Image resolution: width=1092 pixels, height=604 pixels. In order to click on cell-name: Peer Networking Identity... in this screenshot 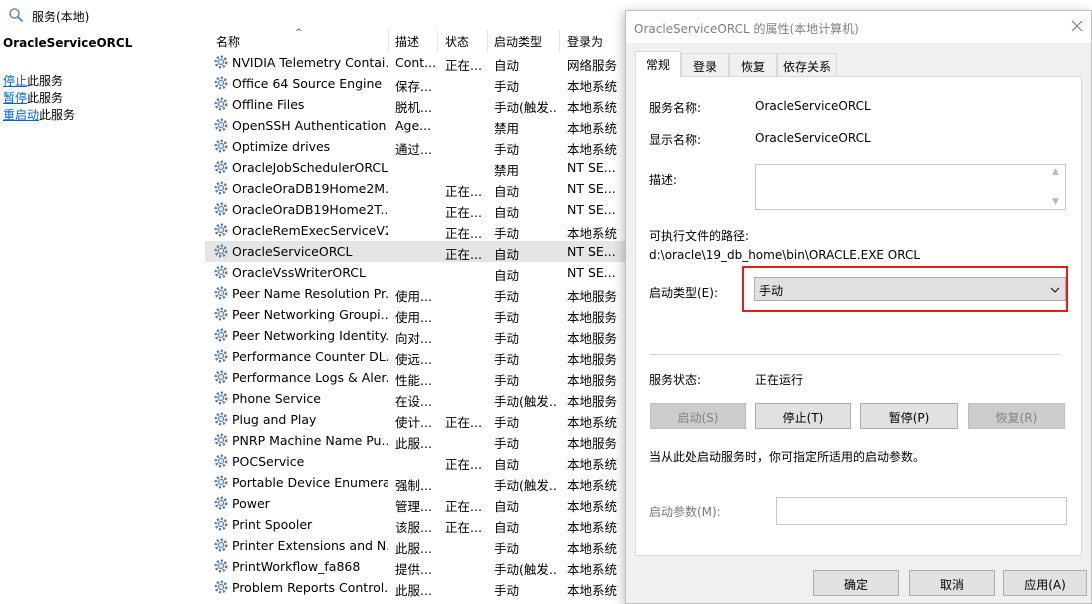, I will do `click(310, 335)`.